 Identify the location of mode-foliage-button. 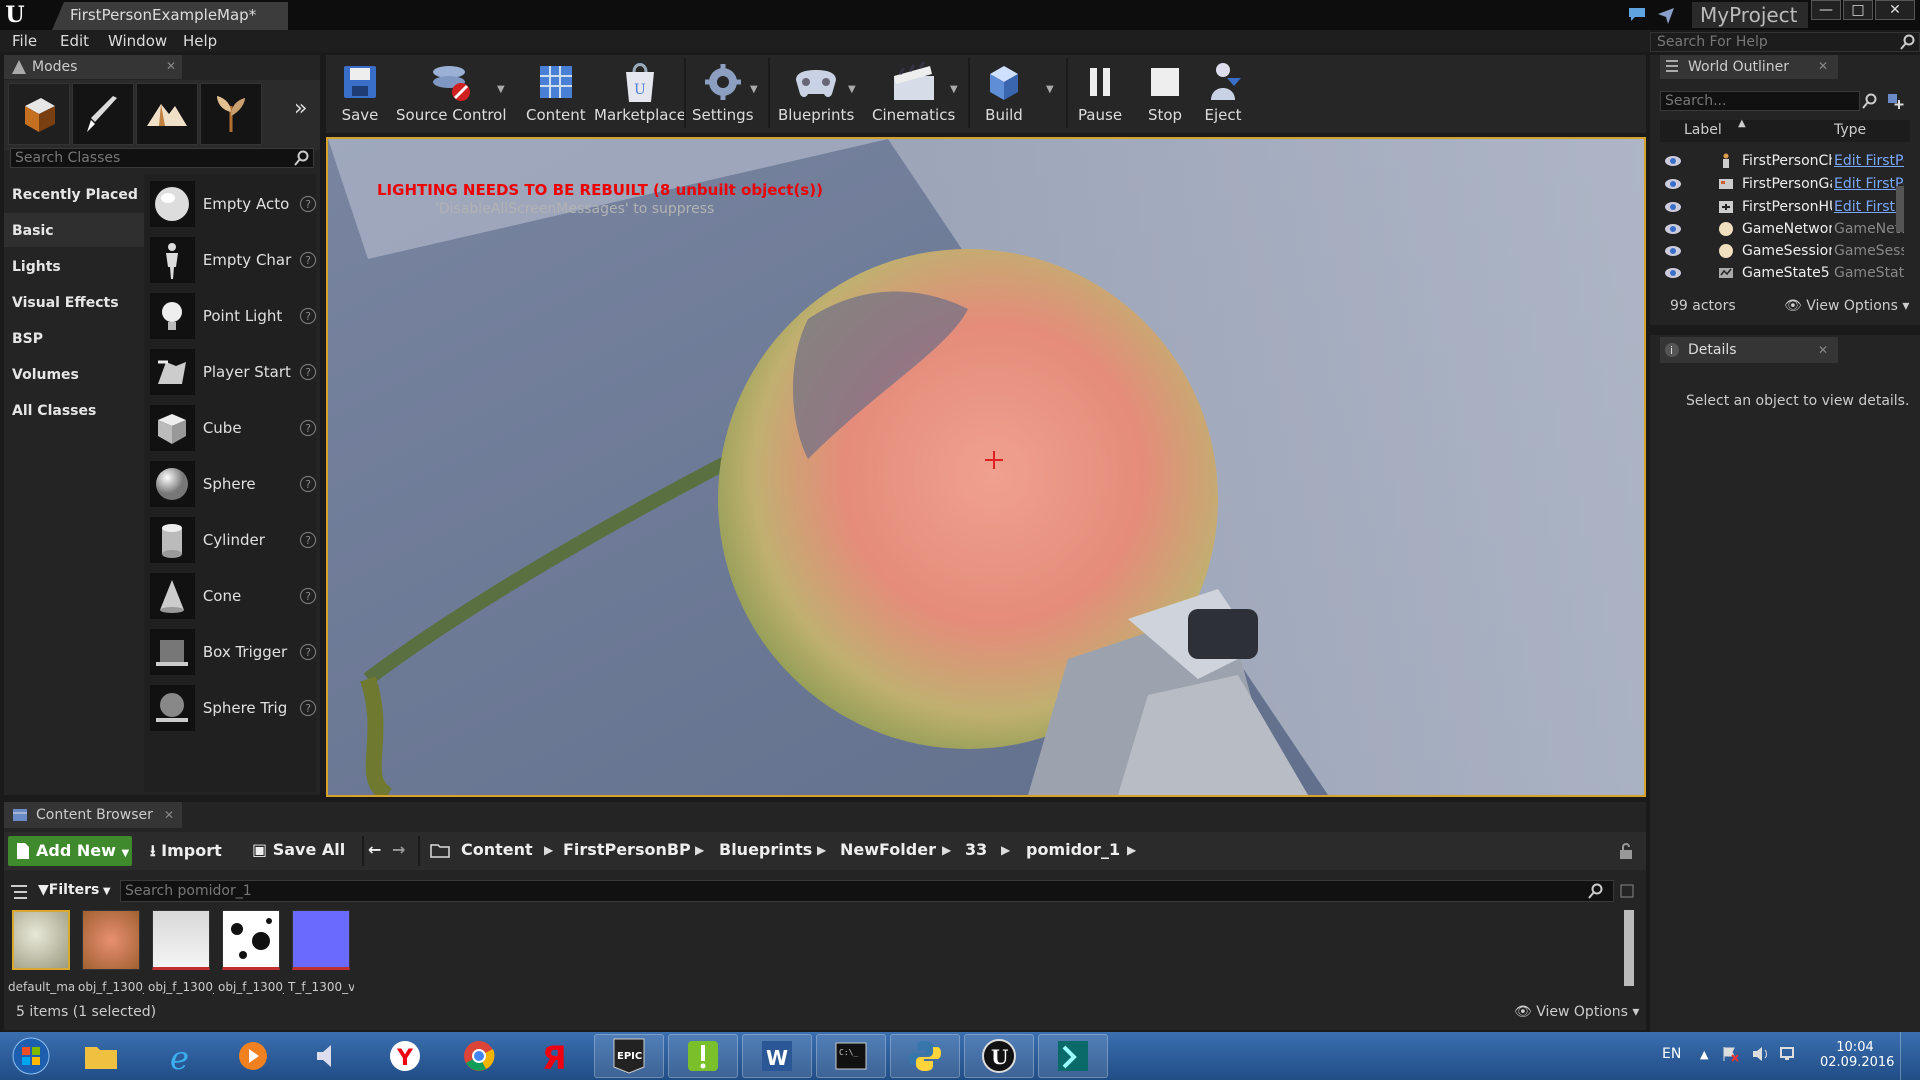
(231, 114).